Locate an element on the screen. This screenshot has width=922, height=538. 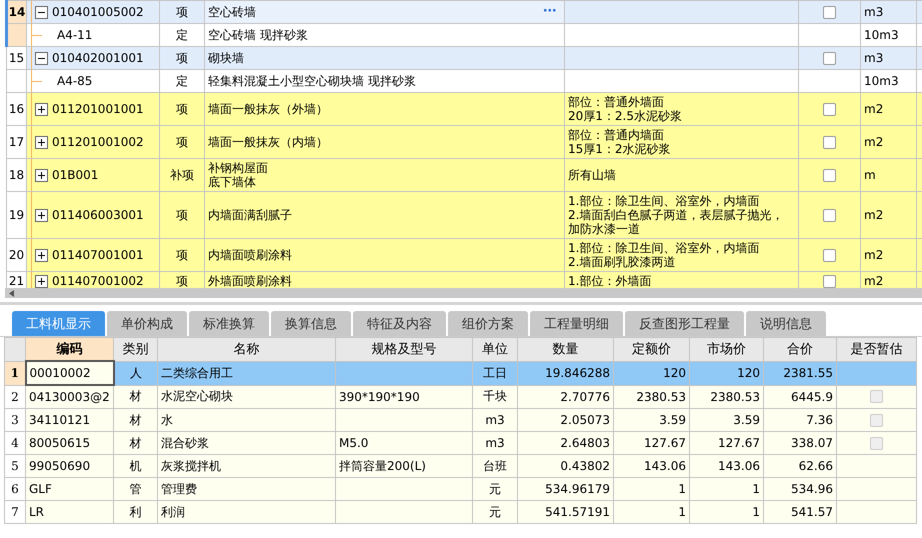
horizontal-scrollbar is located at coordinates (463, 293).